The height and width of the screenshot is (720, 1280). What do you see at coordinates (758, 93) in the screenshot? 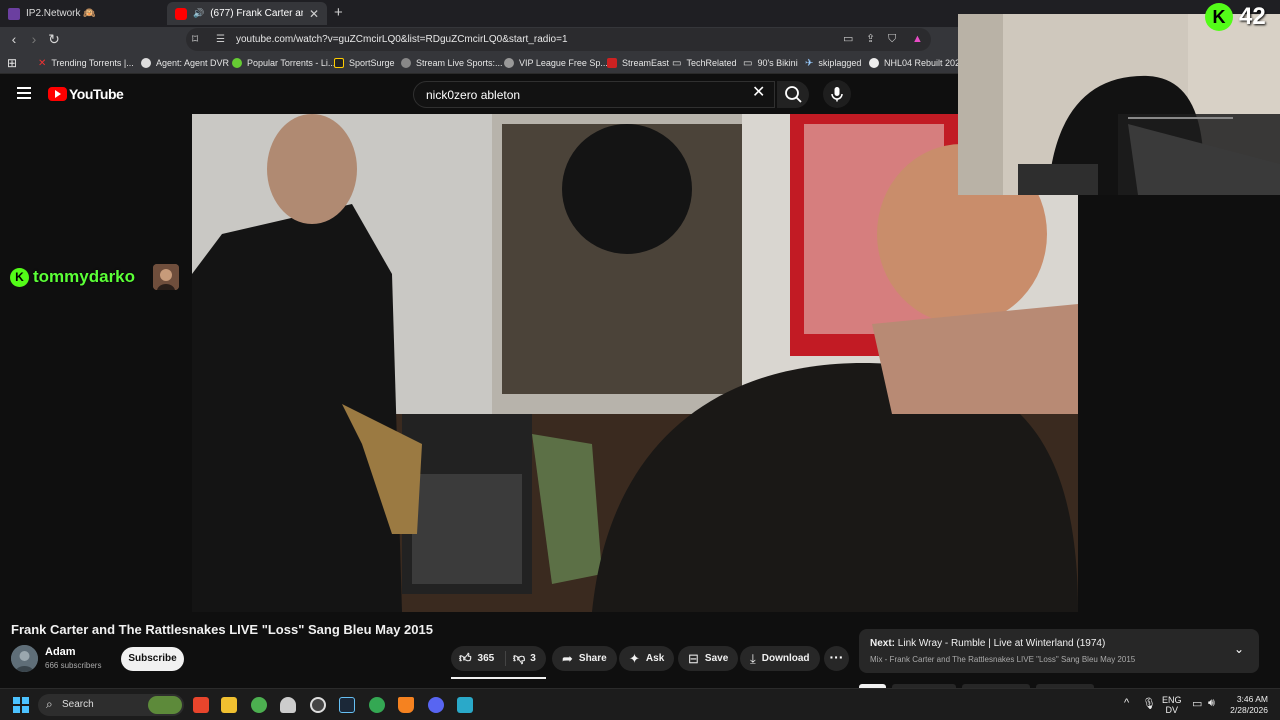
I see `clear-search-icon: ✕` at bounding box center [758, 93].